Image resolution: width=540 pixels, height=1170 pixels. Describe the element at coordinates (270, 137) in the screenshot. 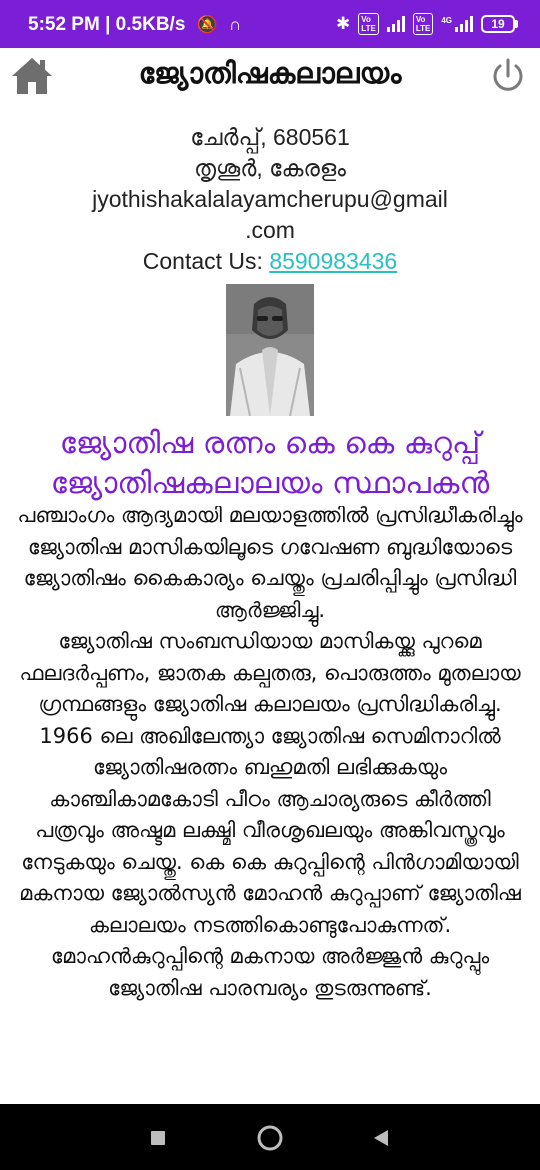

I see `address-line-1: ചേർപ്പ്, 680561` at that location.